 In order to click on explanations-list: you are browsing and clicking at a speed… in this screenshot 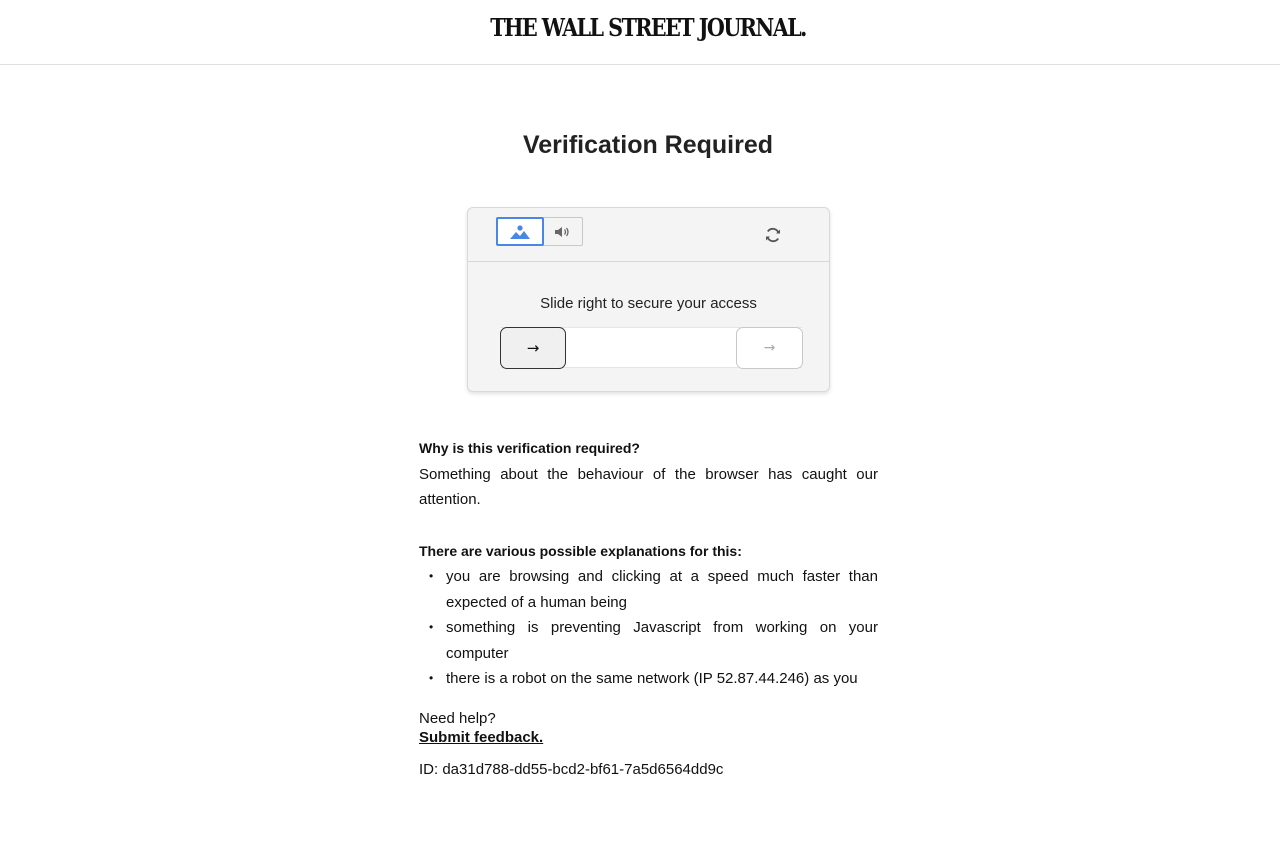, I will do `click(648, 628)`.